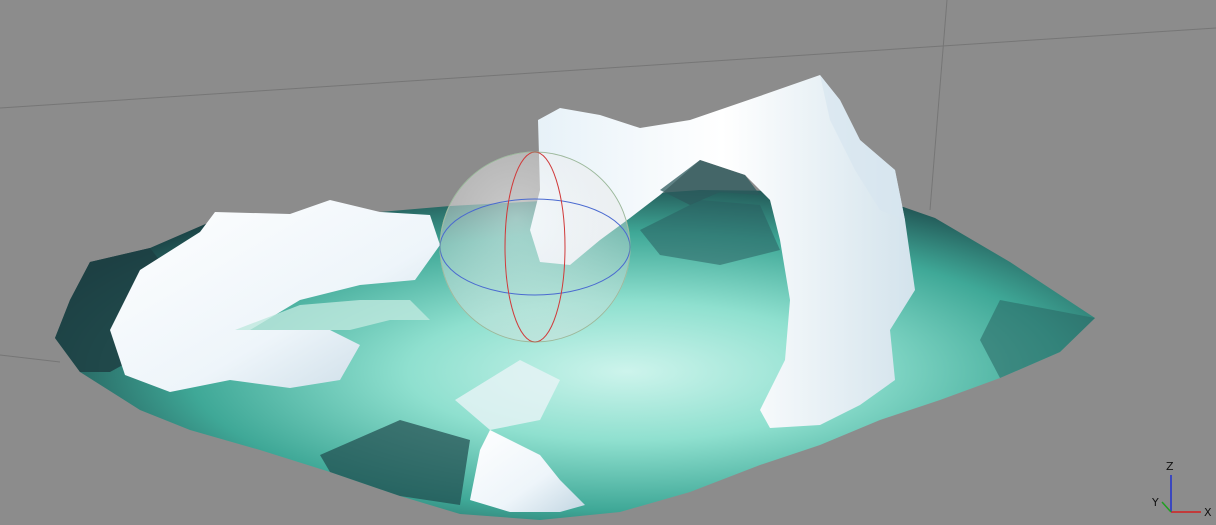 The image size is (1216, 525). Describe the element at coordinates (1170, 466) in the screenshot. I see `z-axis-label: Z` at that location.